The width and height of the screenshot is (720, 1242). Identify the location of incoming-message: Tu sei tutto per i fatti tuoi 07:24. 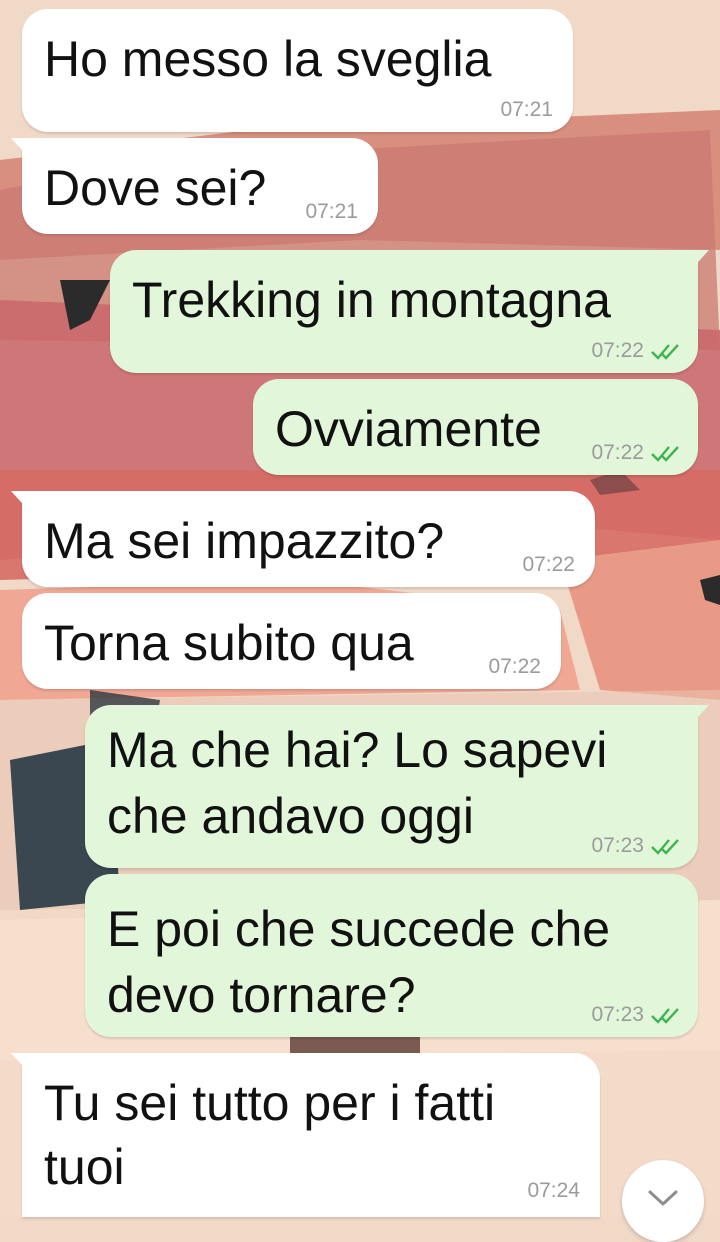
(305, 1135).